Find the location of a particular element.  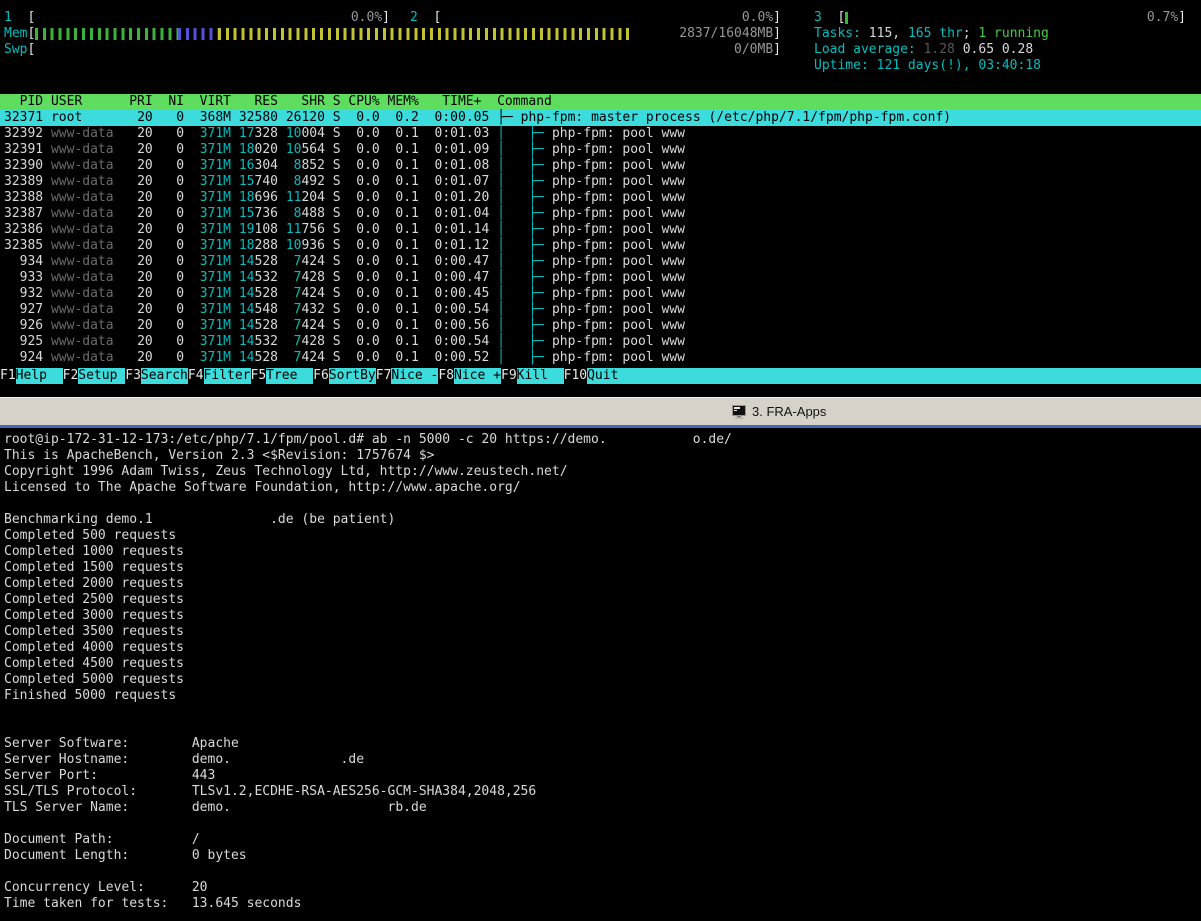

fkey-f10-label: Quit is located at coordinates (603, 376).